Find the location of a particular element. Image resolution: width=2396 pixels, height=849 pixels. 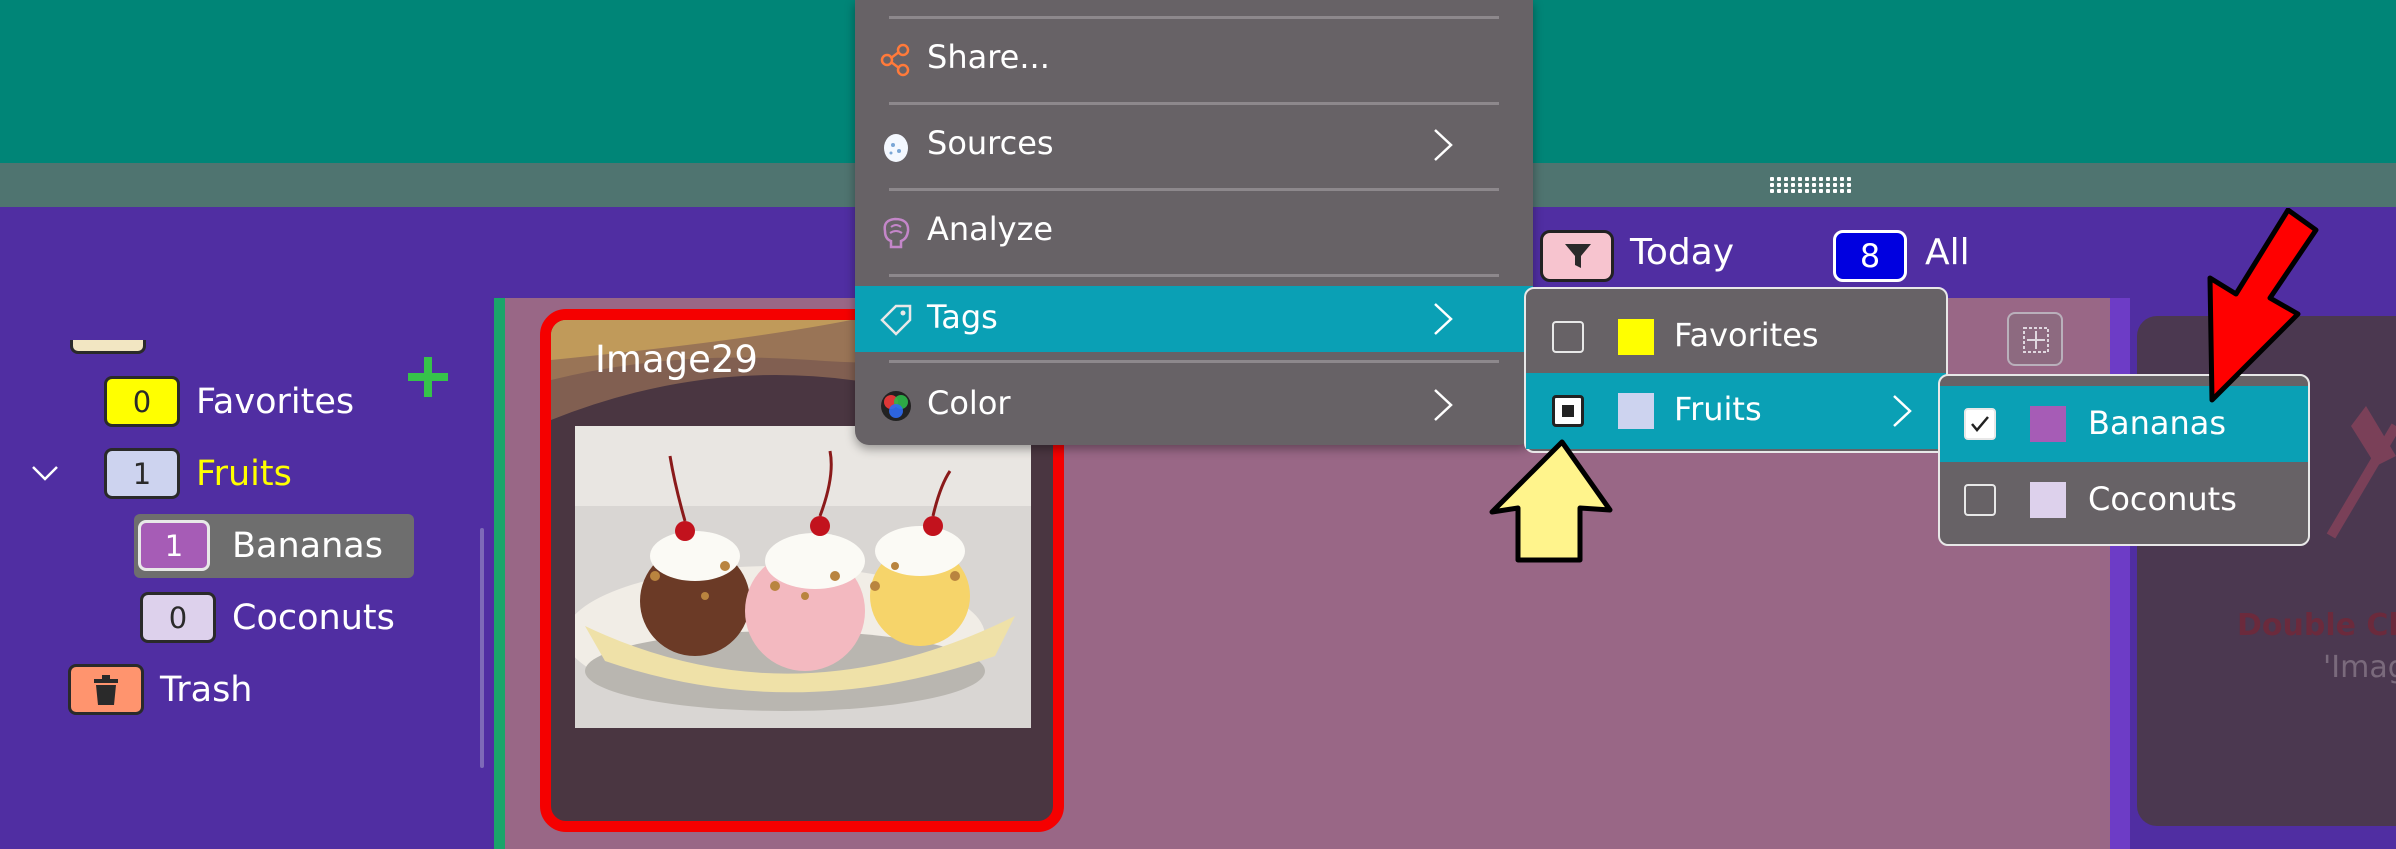

checkbox-partial is located at coordinates (1568, 411).